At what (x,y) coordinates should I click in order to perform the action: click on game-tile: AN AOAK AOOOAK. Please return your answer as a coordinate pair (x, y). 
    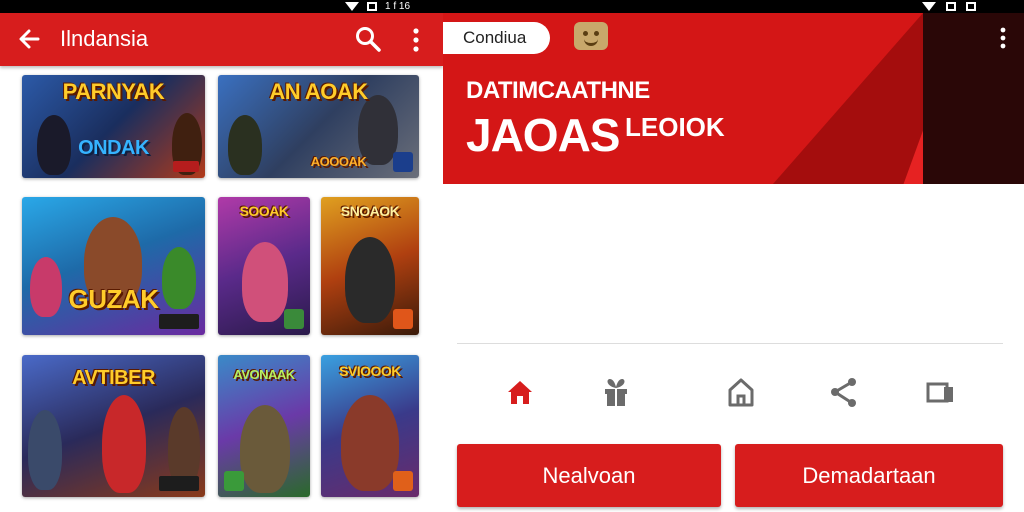
    Looking at the image, I should click on (318, 126).